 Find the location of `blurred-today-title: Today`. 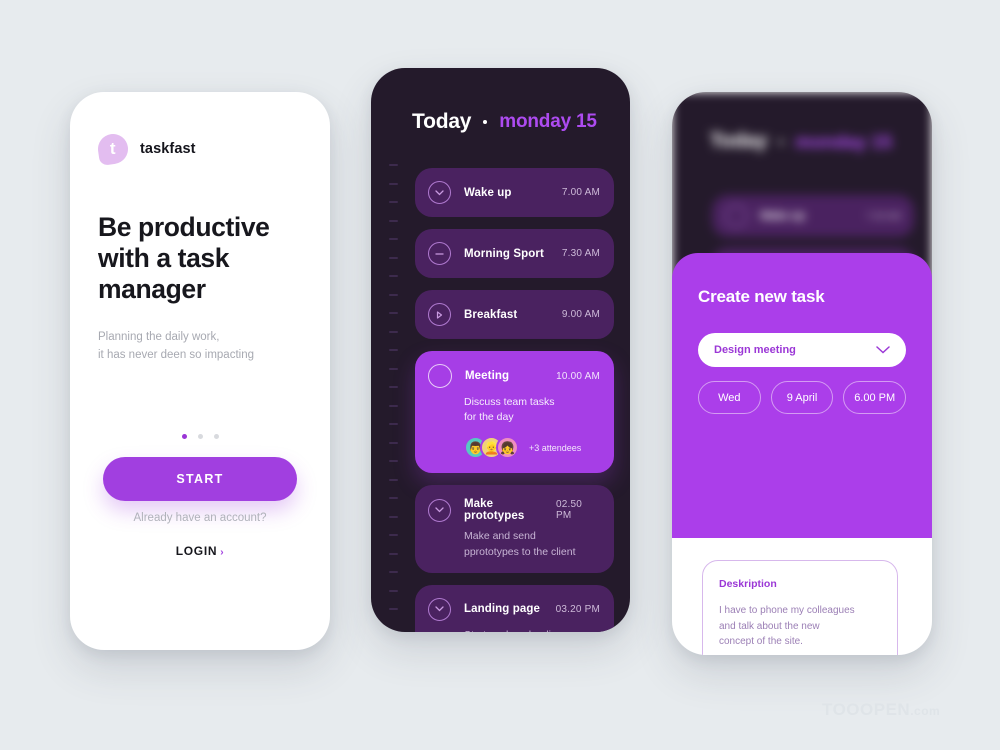

blurred-today-title: Today is located at coordinates (739, 141).